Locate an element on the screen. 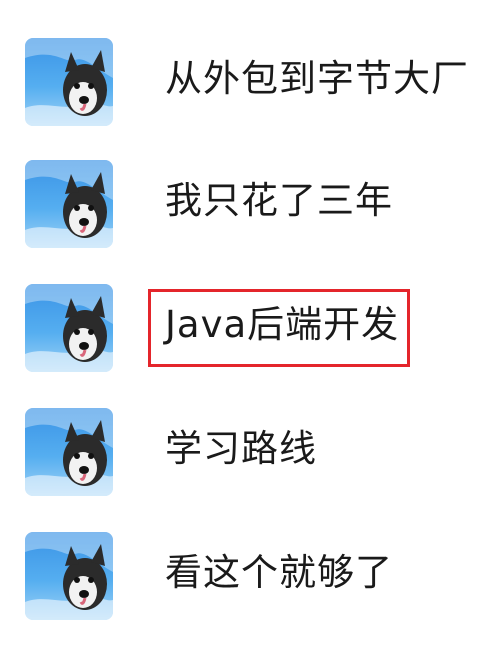 The height and width of the screenshot is (654, 500). contact-name: 我只花了三年 is located at coordinates (279, 200).